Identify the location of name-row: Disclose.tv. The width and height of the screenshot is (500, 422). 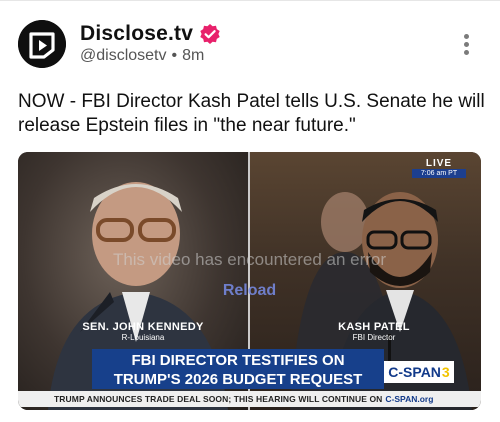
(150, 34).